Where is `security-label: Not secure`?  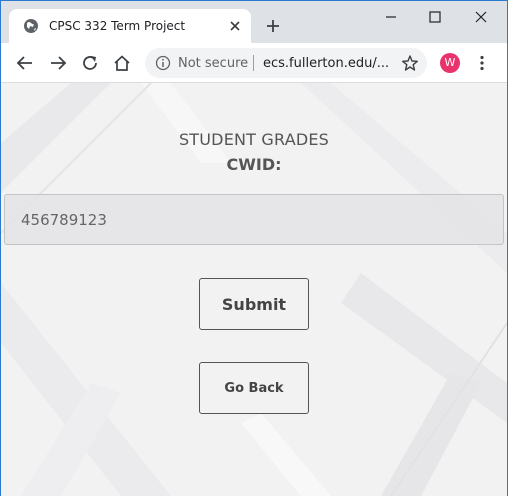 security-label: Not secure is located at coordinates (213, 63).